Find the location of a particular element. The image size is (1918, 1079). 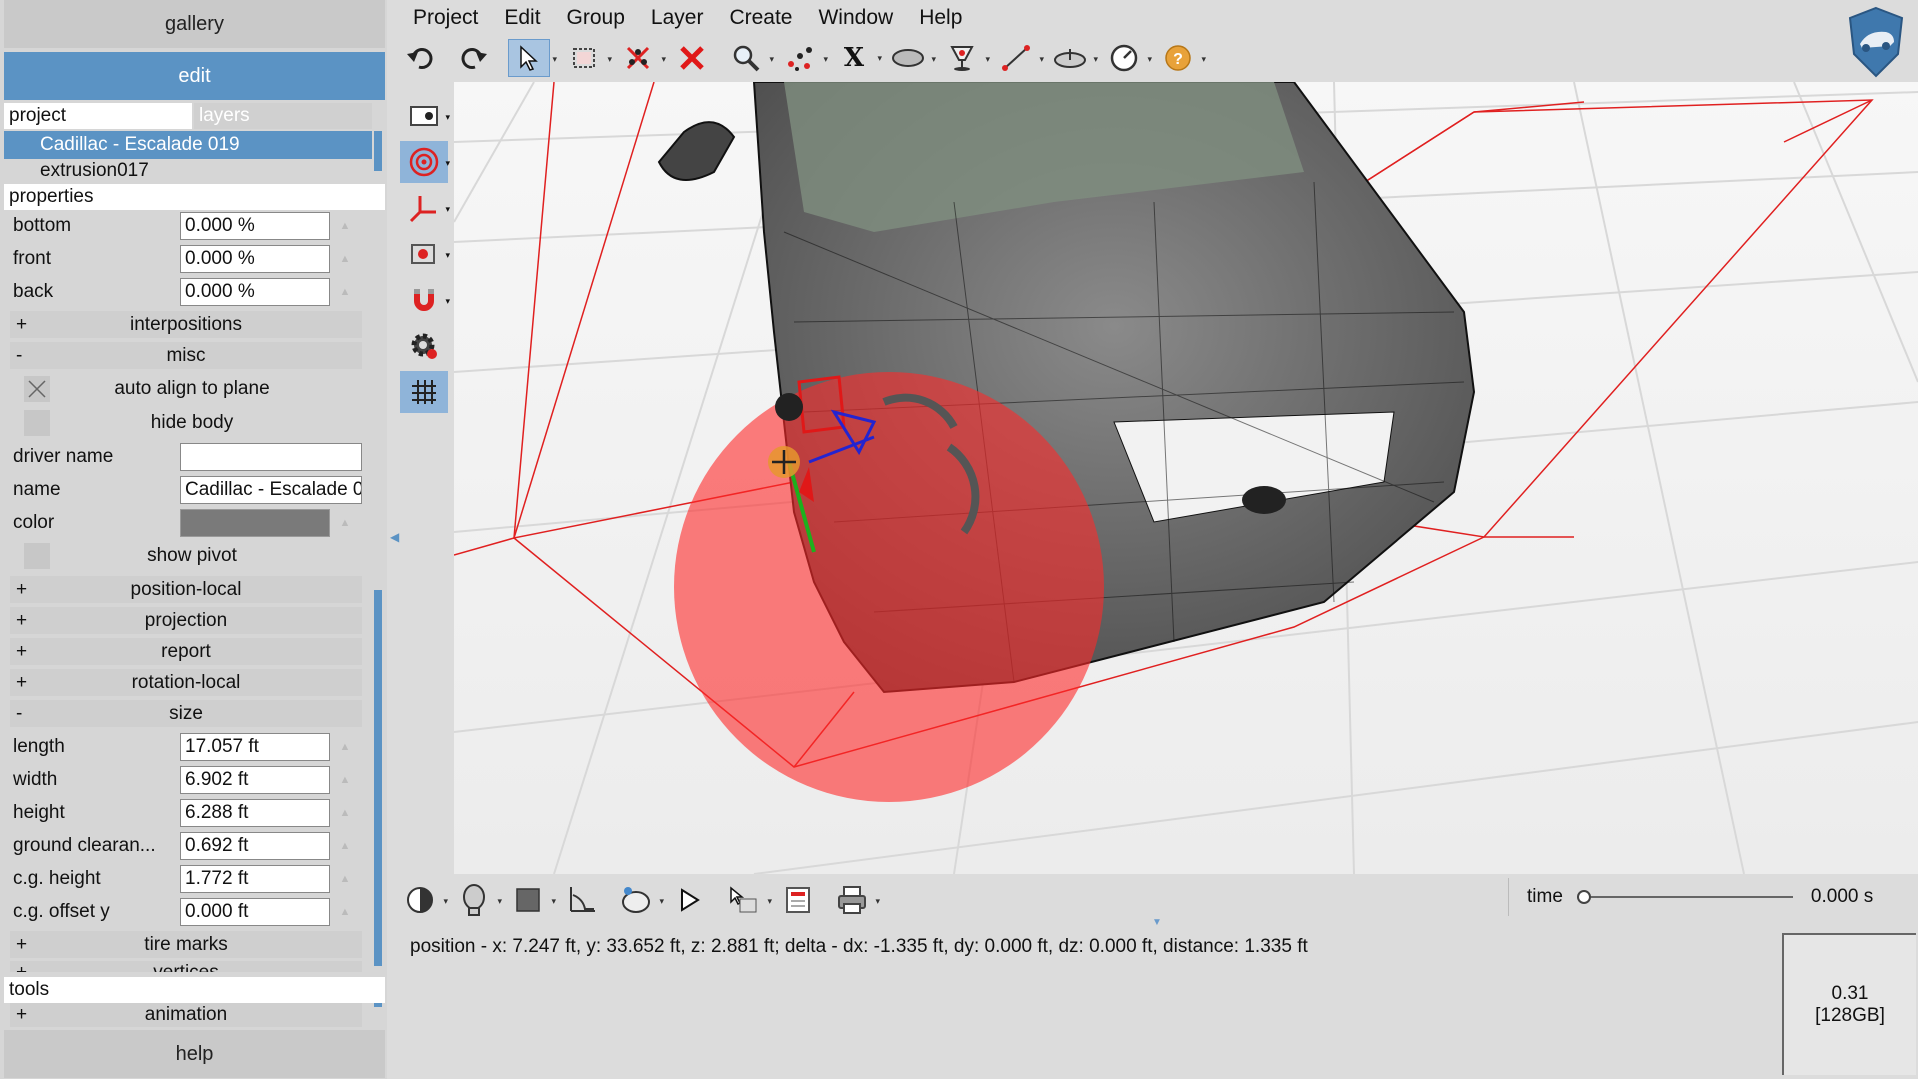

rectangle-select-button: ▾ is located at coordinates (588, 58).